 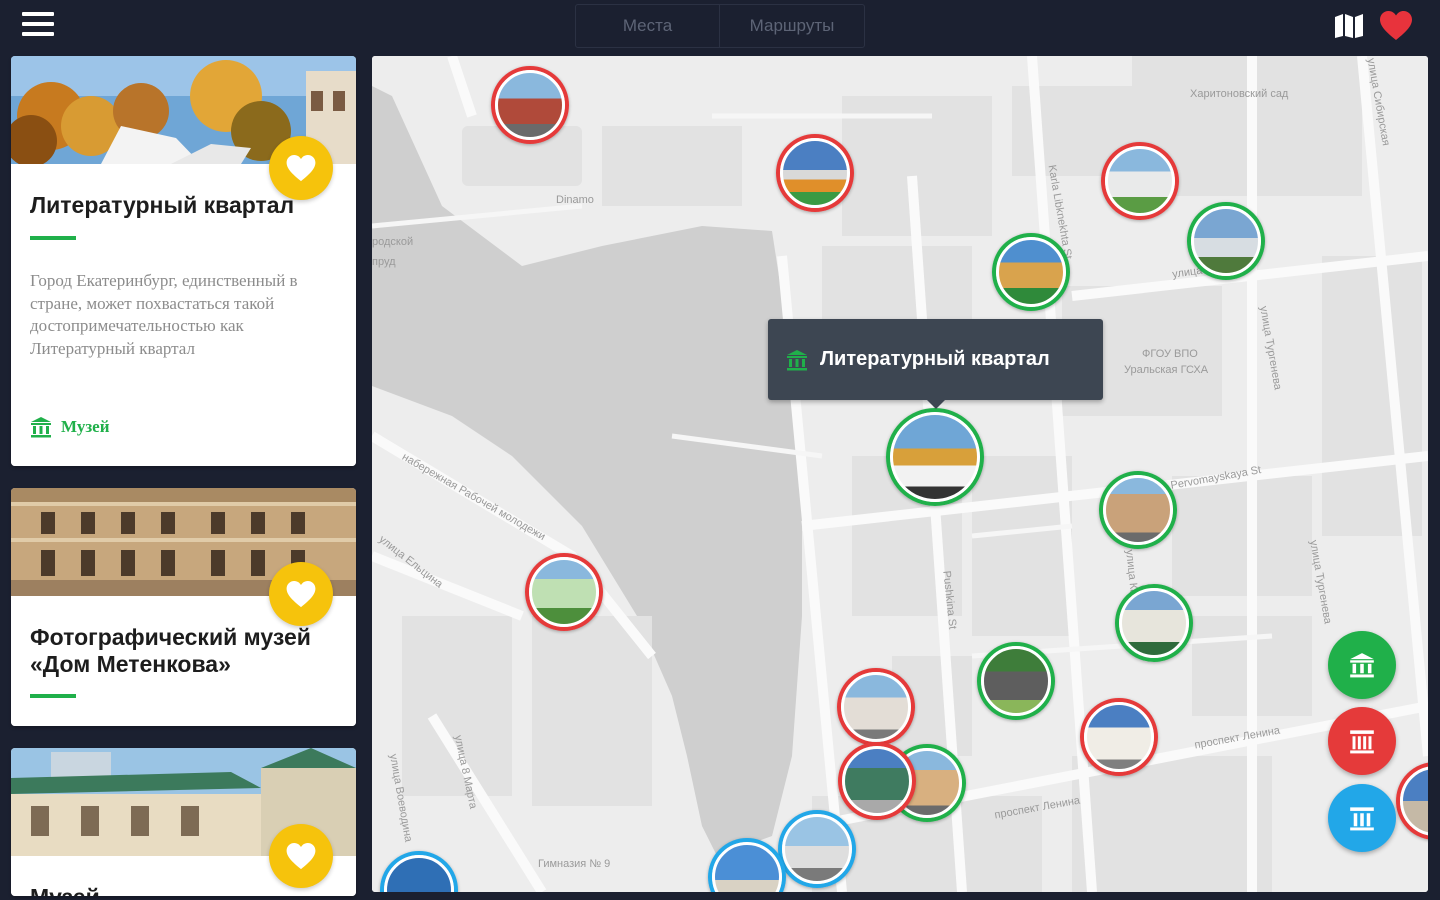 I want to click on tooltip-title: Литературный квартал, so click(x=935, y=359).